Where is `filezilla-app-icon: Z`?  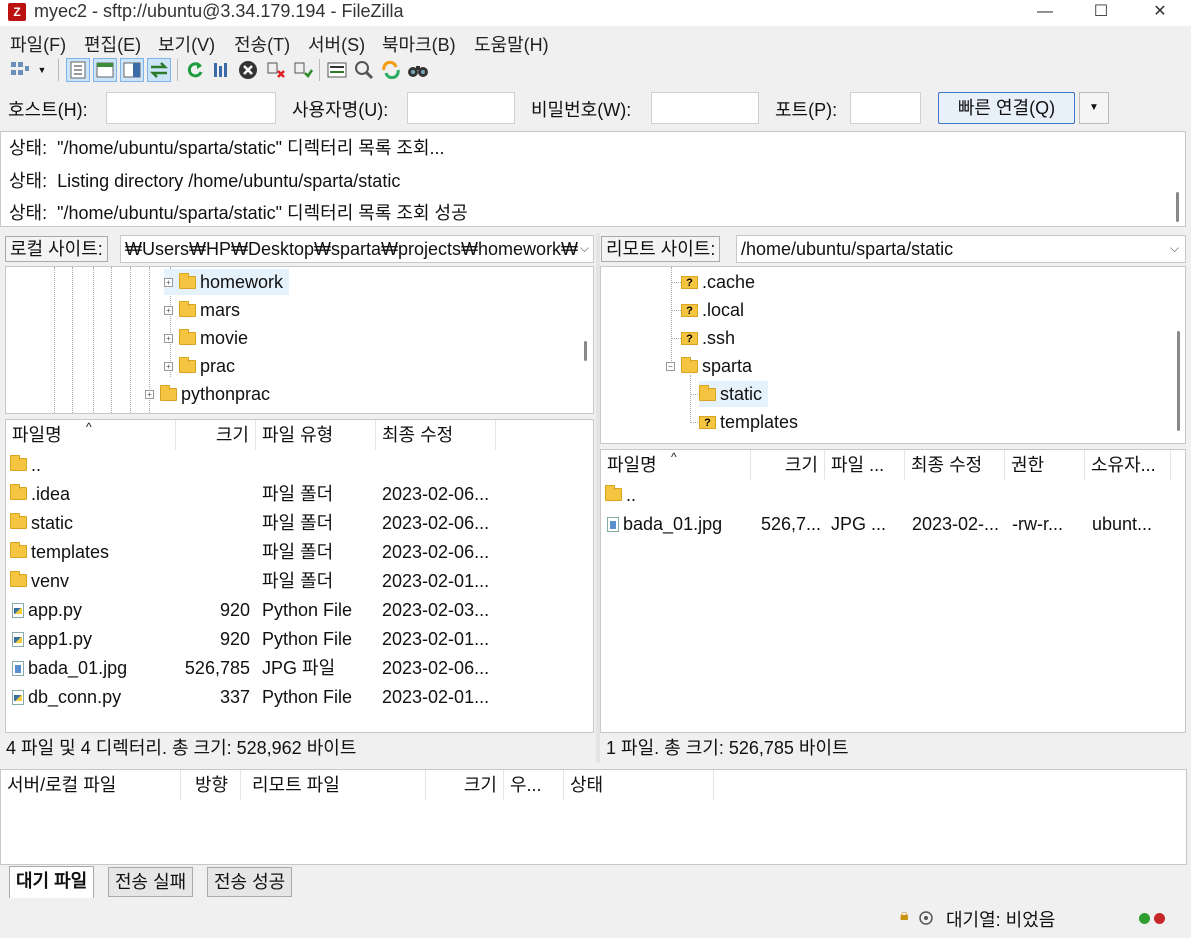
filezilla-app-icon: Z is located at coordinates (17, 12).